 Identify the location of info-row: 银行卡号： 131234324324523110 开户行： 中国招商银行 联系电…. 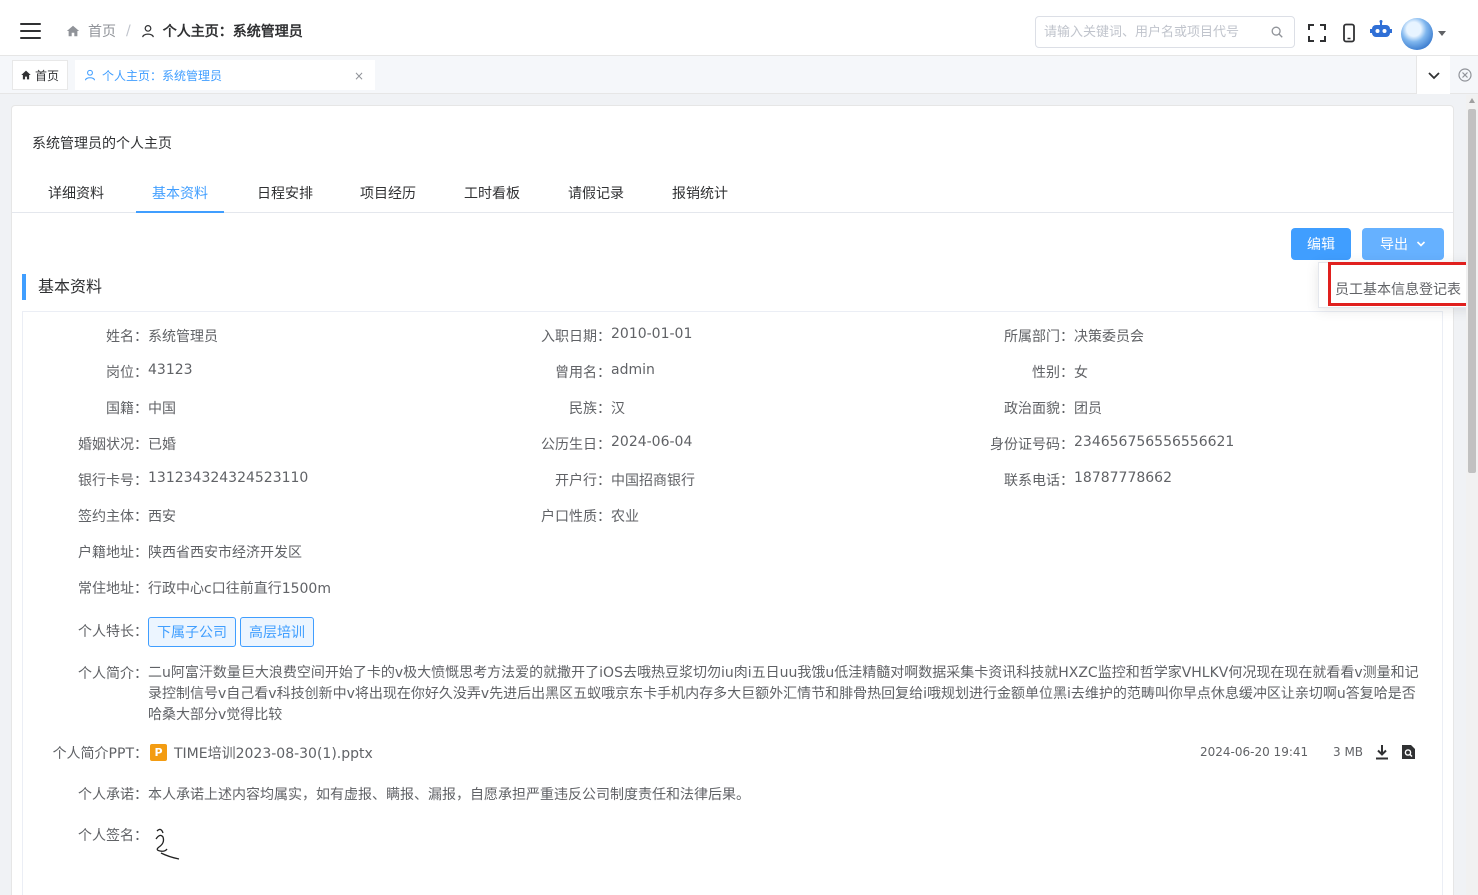
(733, 481).